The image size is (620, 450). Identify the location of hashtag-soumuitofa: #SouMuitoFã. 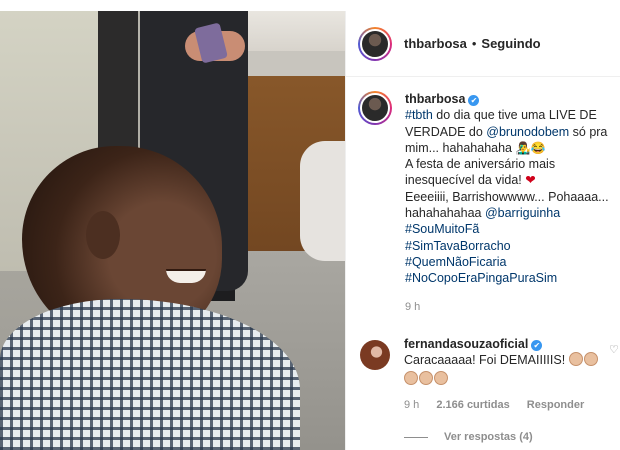
(509, 229).